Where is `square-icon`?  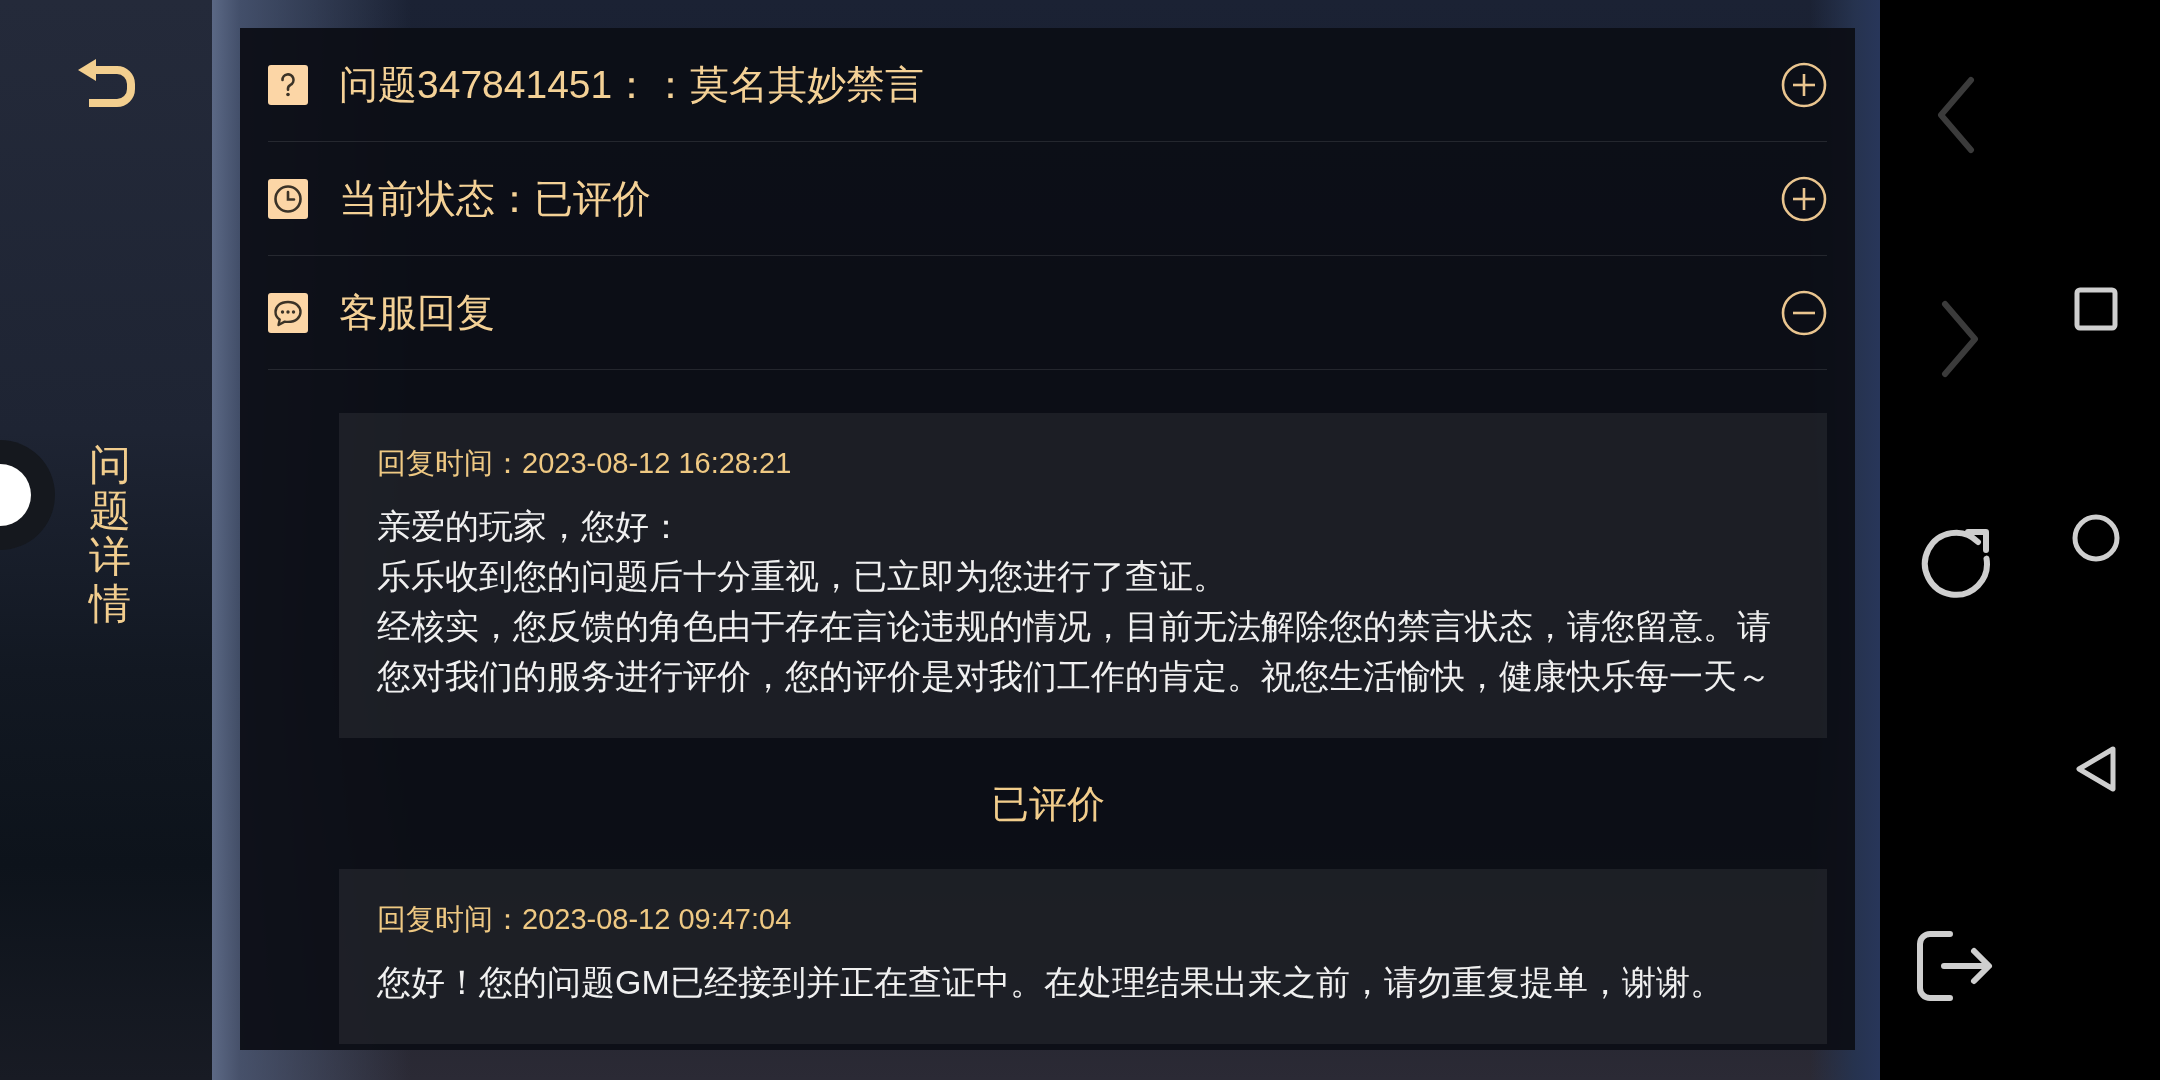
square-icon is located at coordinates (2096, 309).